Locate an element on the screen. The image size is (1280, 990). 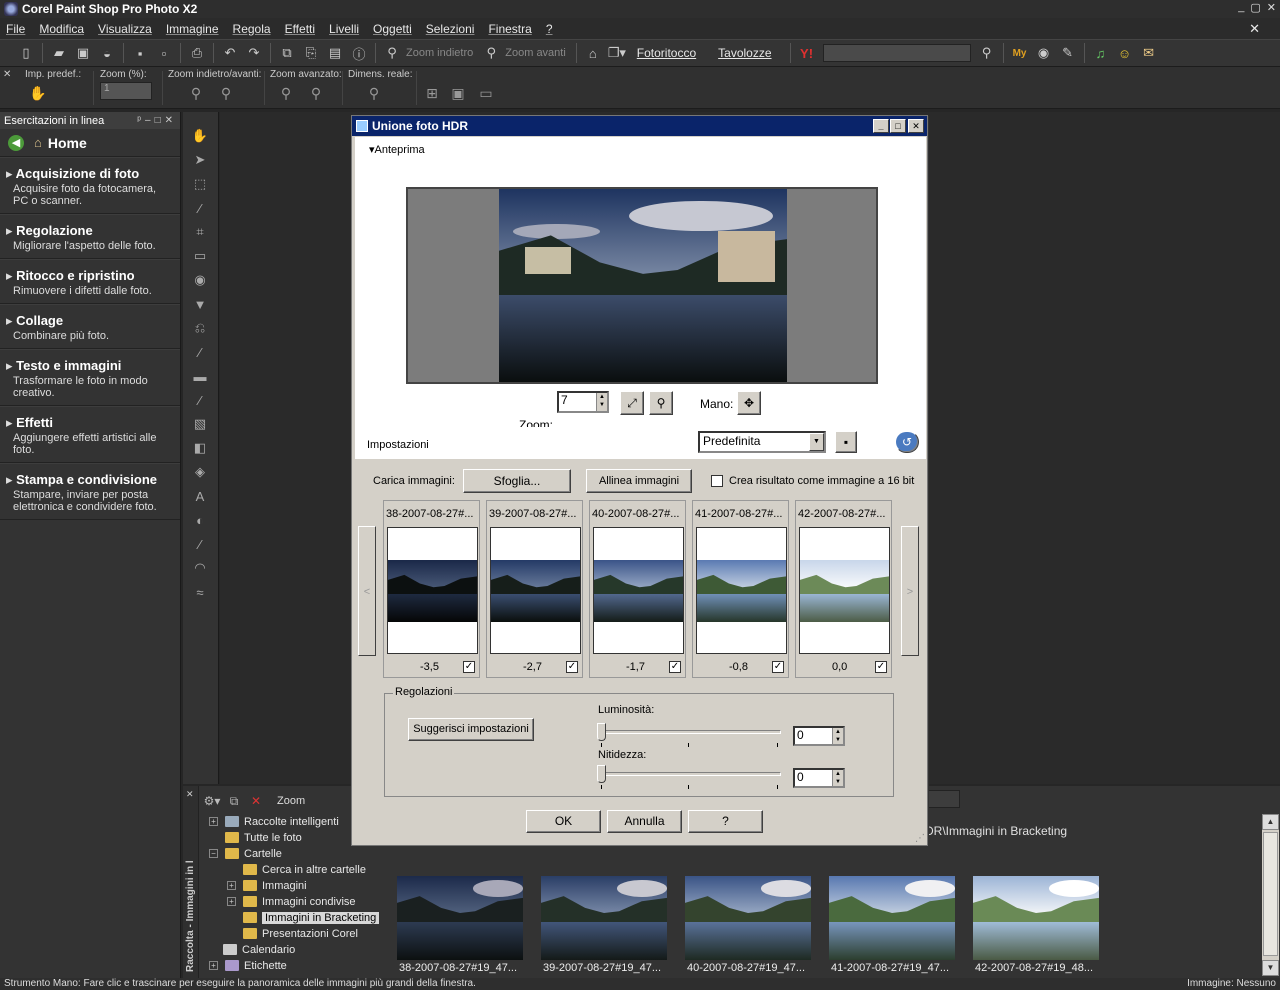
zoom-advanced-in-icon: ⚲ is located at coordinates (316, 93).